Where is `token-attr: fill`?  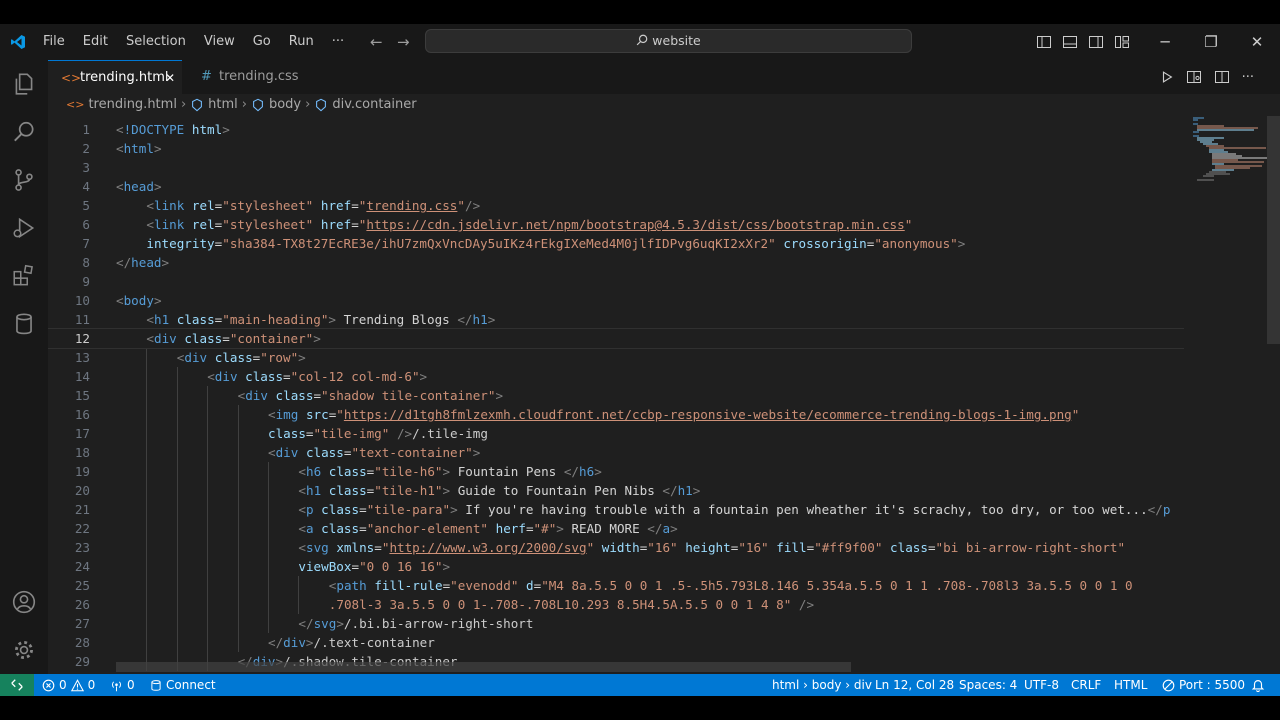
token-attr: fill is located at coordinates (791, 547).